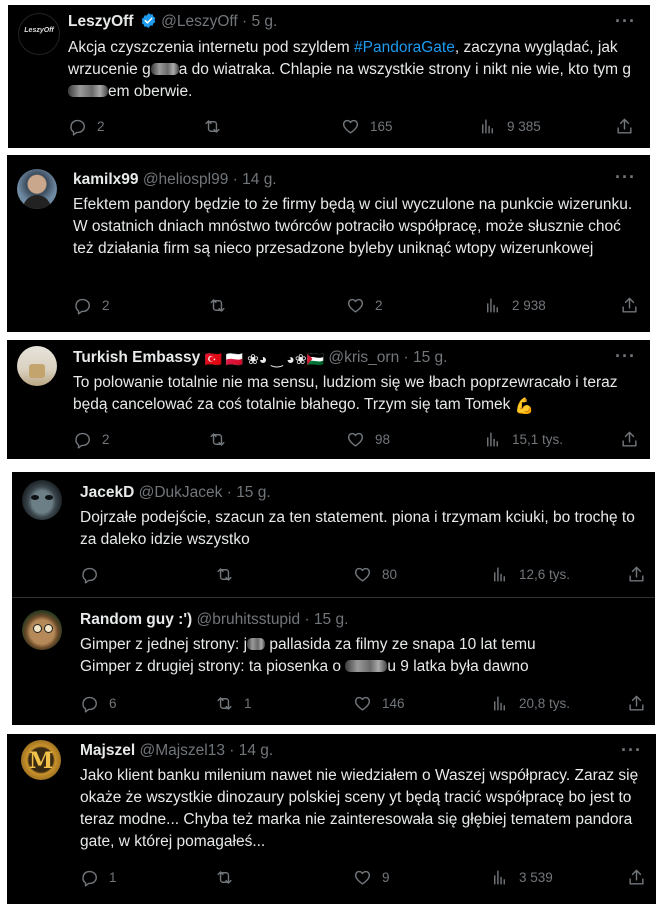 The height and width of the screenshot is (908, 666). What do you see at coordinates (148, 20) in the screenshot?
I see `verified-badge-icon` at bounding box center [148, 20].